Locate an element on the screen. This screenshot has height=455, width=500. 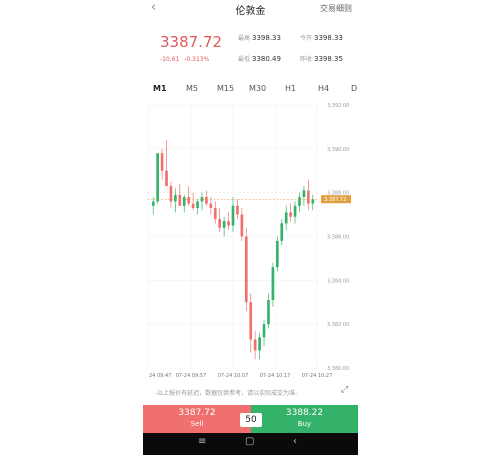
tab-m5: M5 is located at coordinates (192, 88).